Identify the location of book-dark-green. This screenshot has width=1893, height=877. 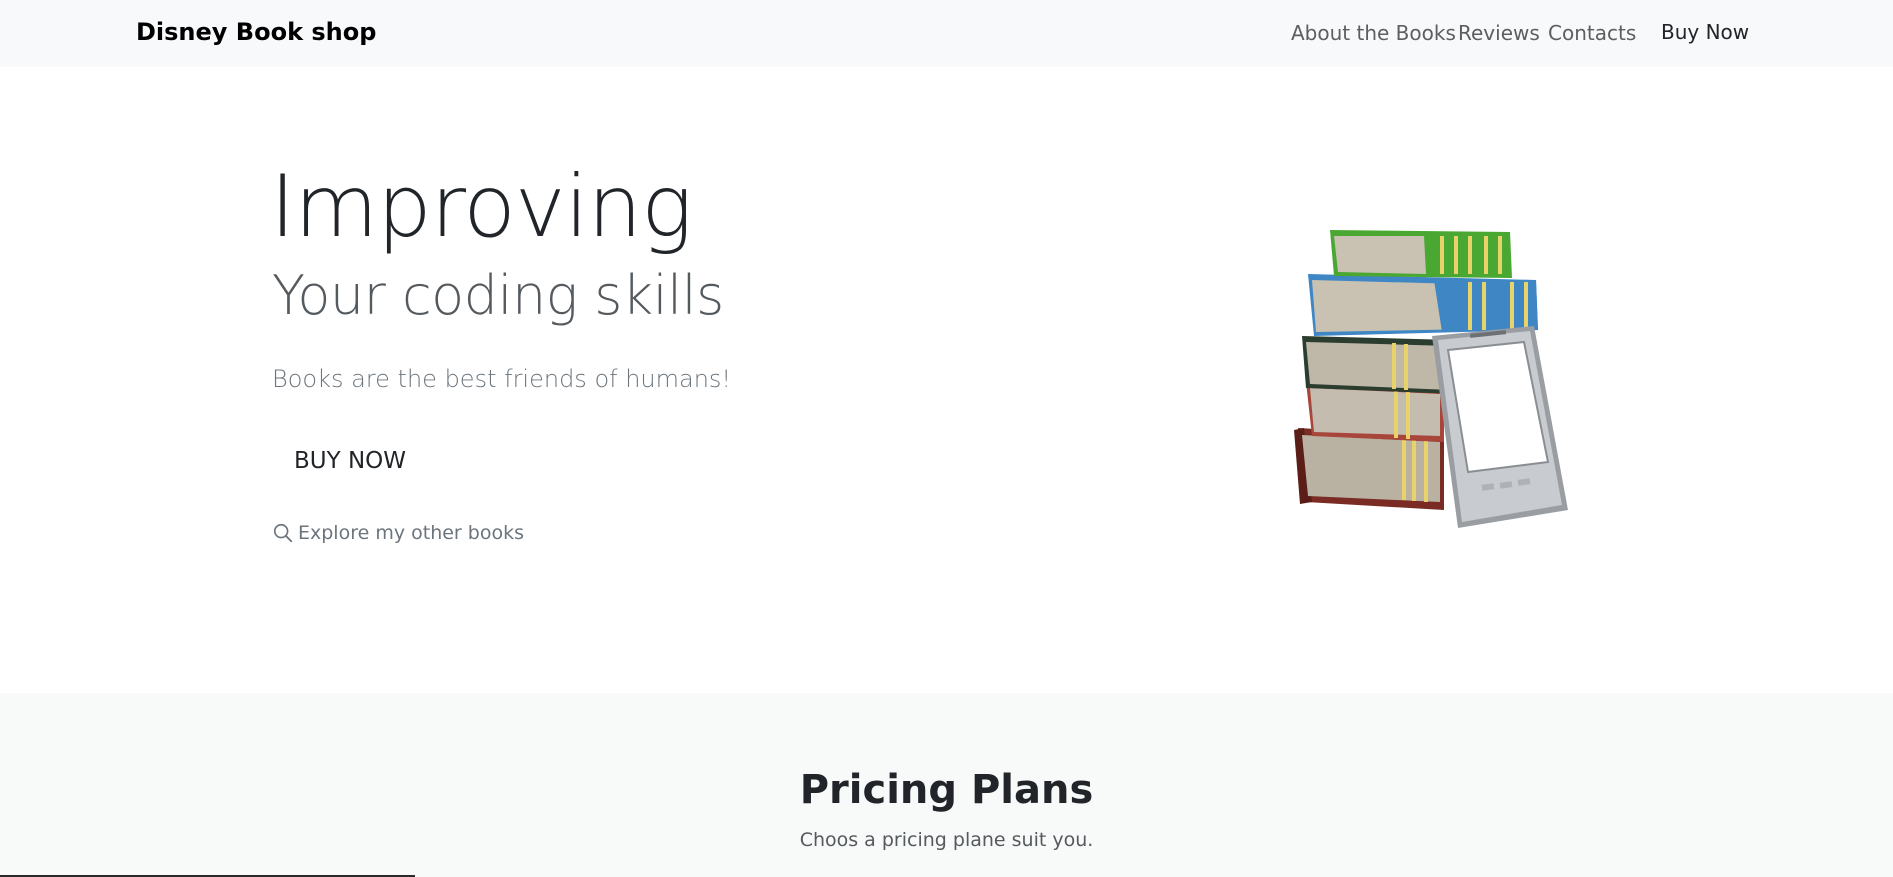
(1379, 365).